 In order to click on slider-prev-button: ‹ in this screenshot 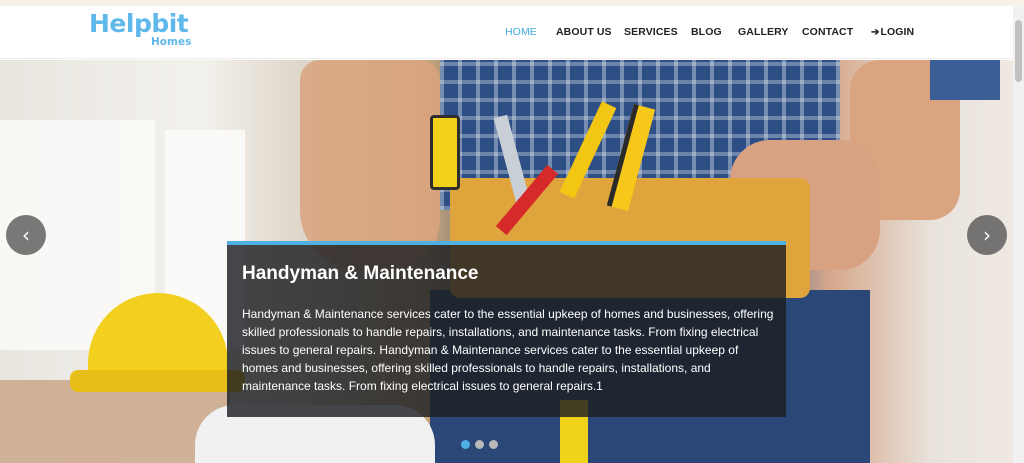, I will do `click(26, 235)`.